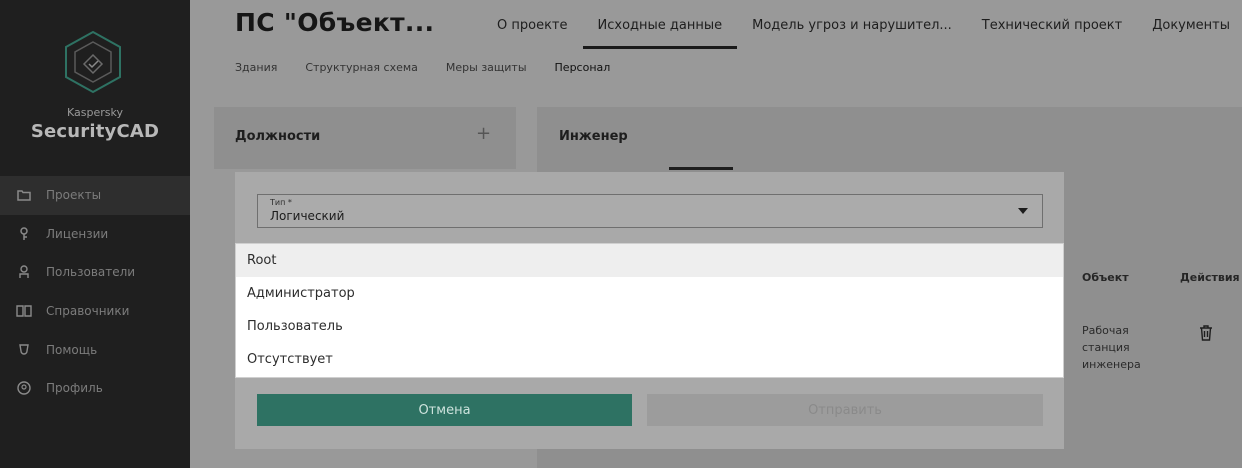  I want to click on add-position-button: +, so click(483, 133).